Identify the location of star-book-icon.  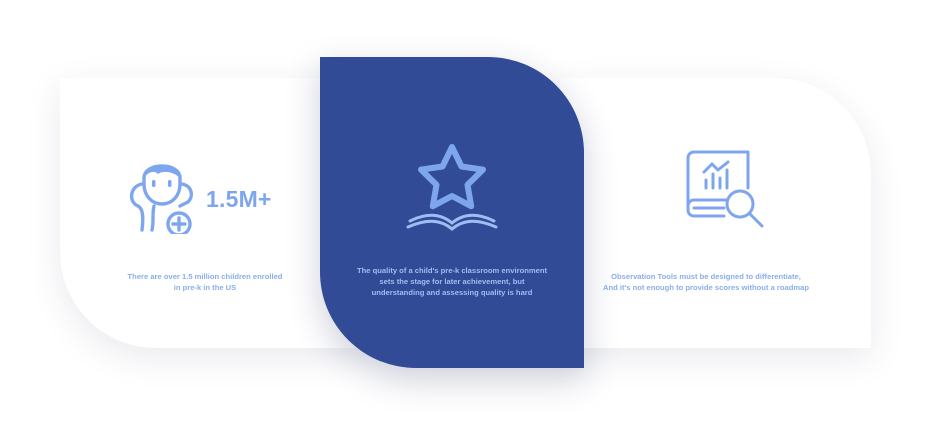
(452, 187).